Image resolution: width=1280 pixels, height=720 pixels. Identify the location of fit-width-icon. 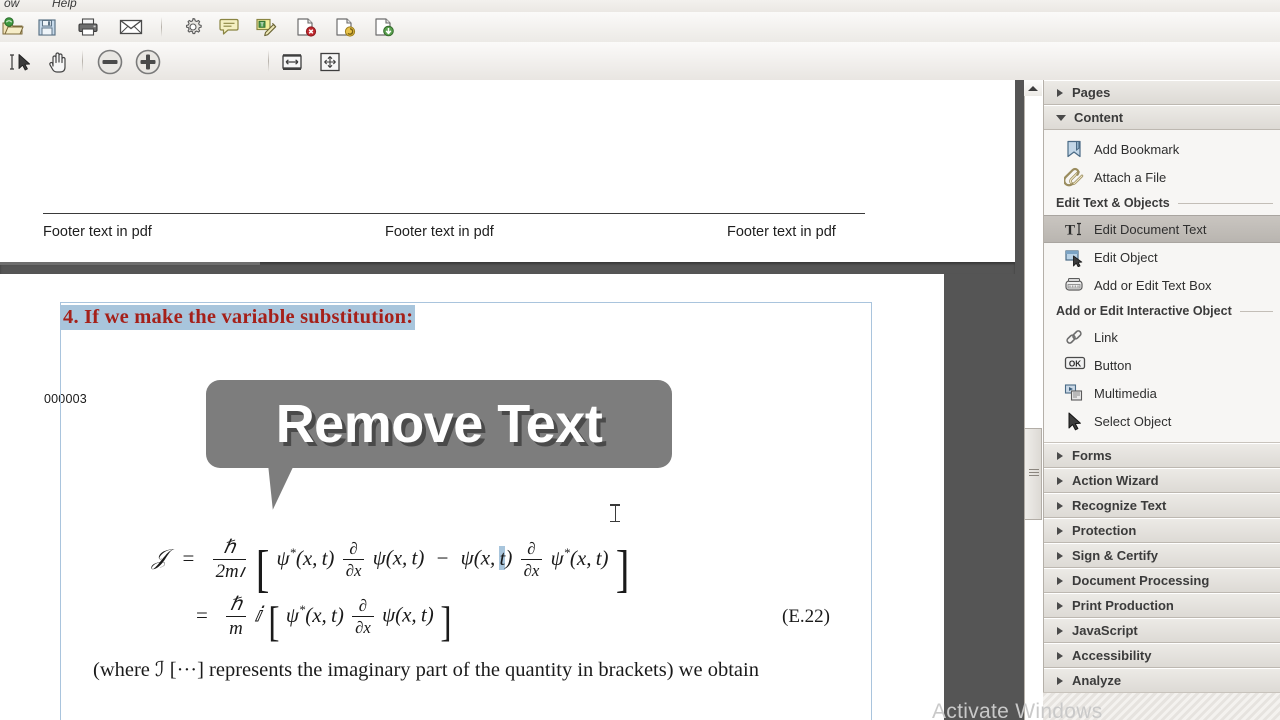
(292, 62).